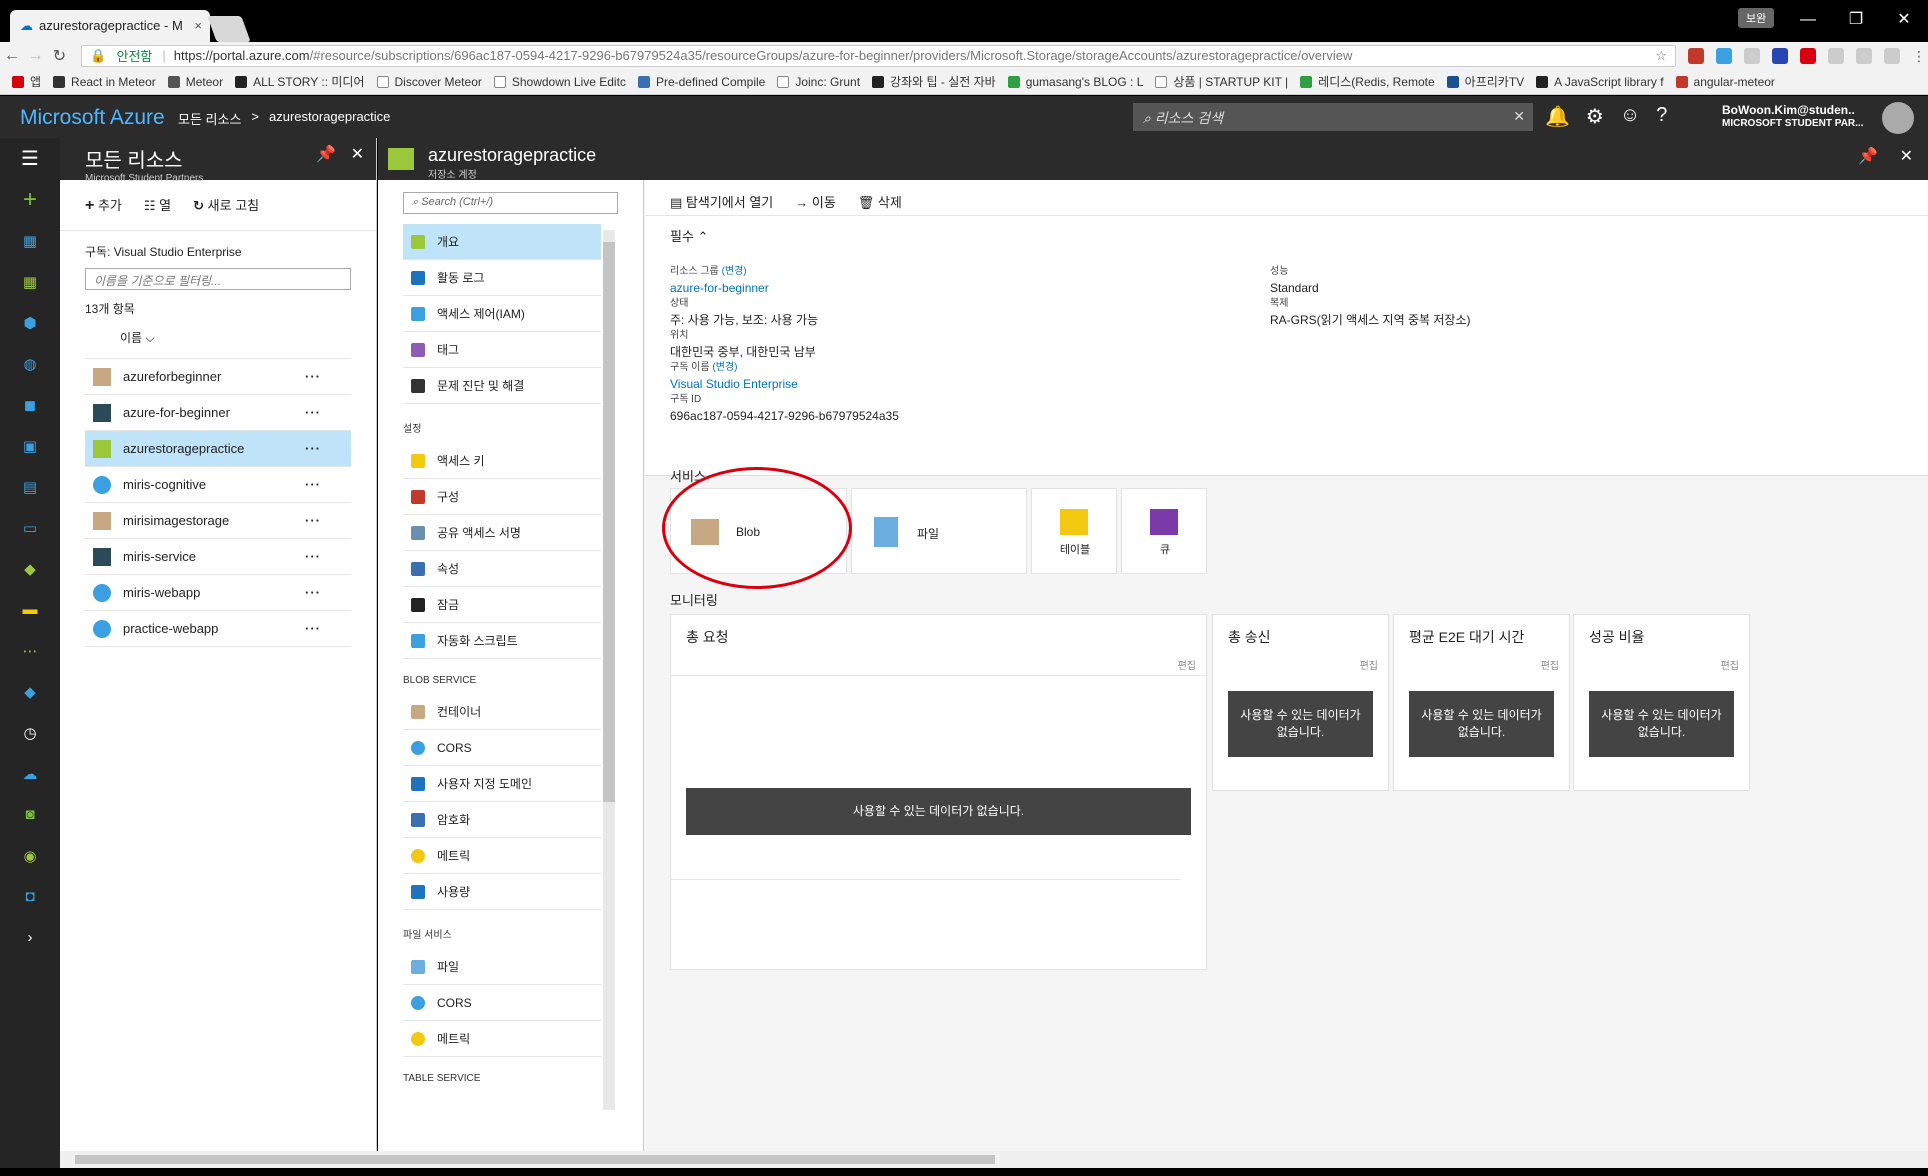  I want to click on essentials-toggle: 필수 ⌃, so click(1286, 235).